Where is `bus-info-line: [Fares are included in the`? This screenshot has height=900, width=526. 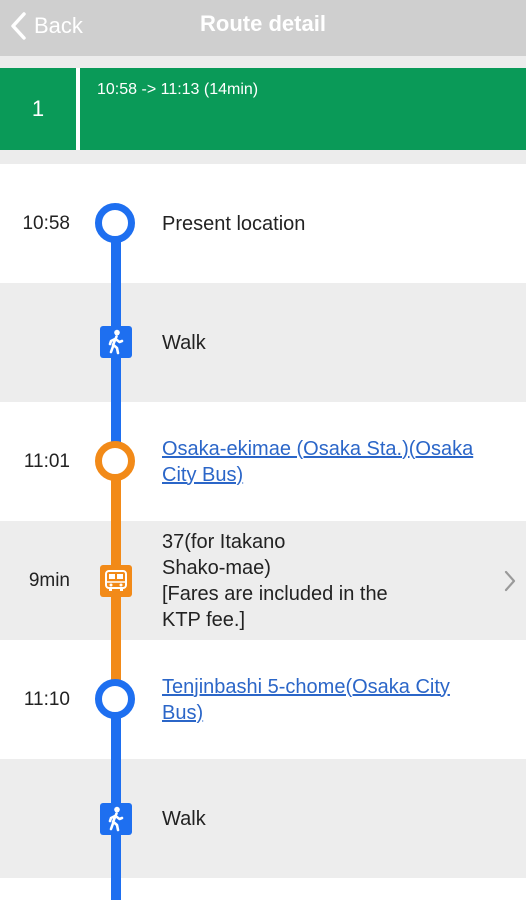
bus-info-line: [Fares are included in the is located at coordinates (275, 593).